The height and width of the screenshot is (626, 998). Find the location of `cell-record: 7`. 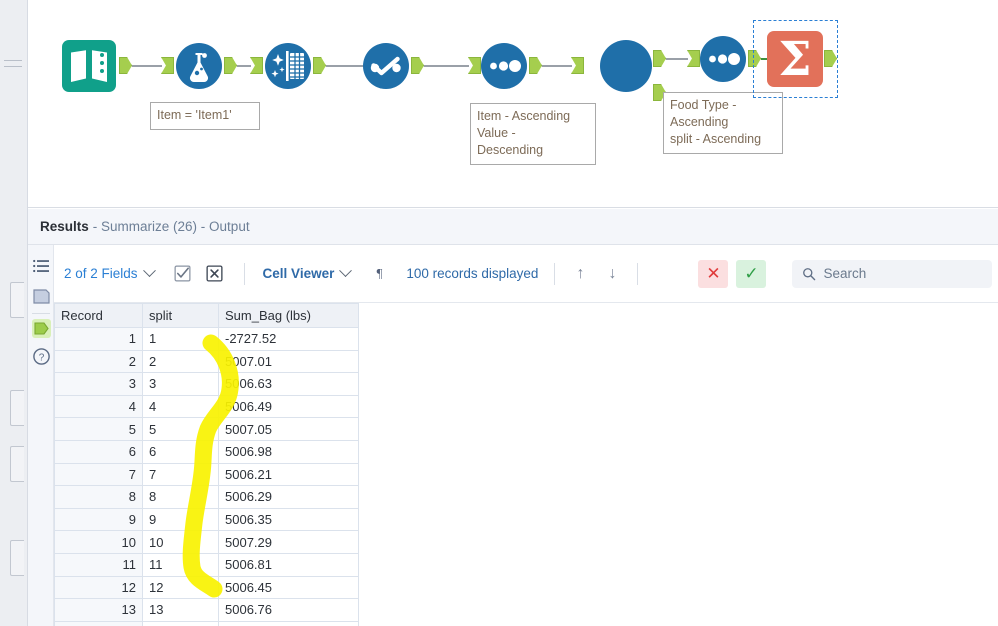

cell-record: 7 is located at coordinates (98, 474).